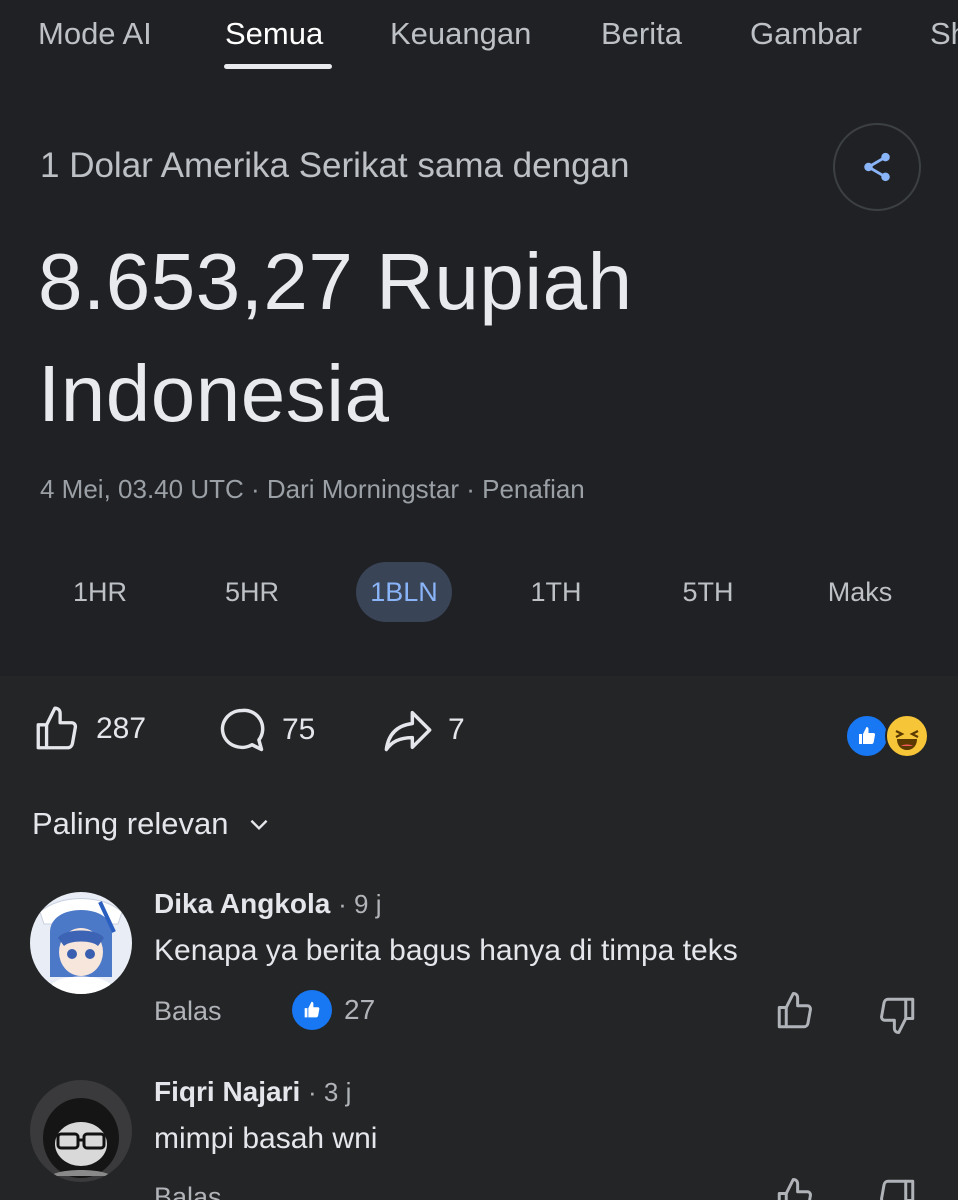  What do you see at coordinates (333, 1010) in the screenshot?
I see `comment-reactions: 27` at bounding box center [333, 1010].